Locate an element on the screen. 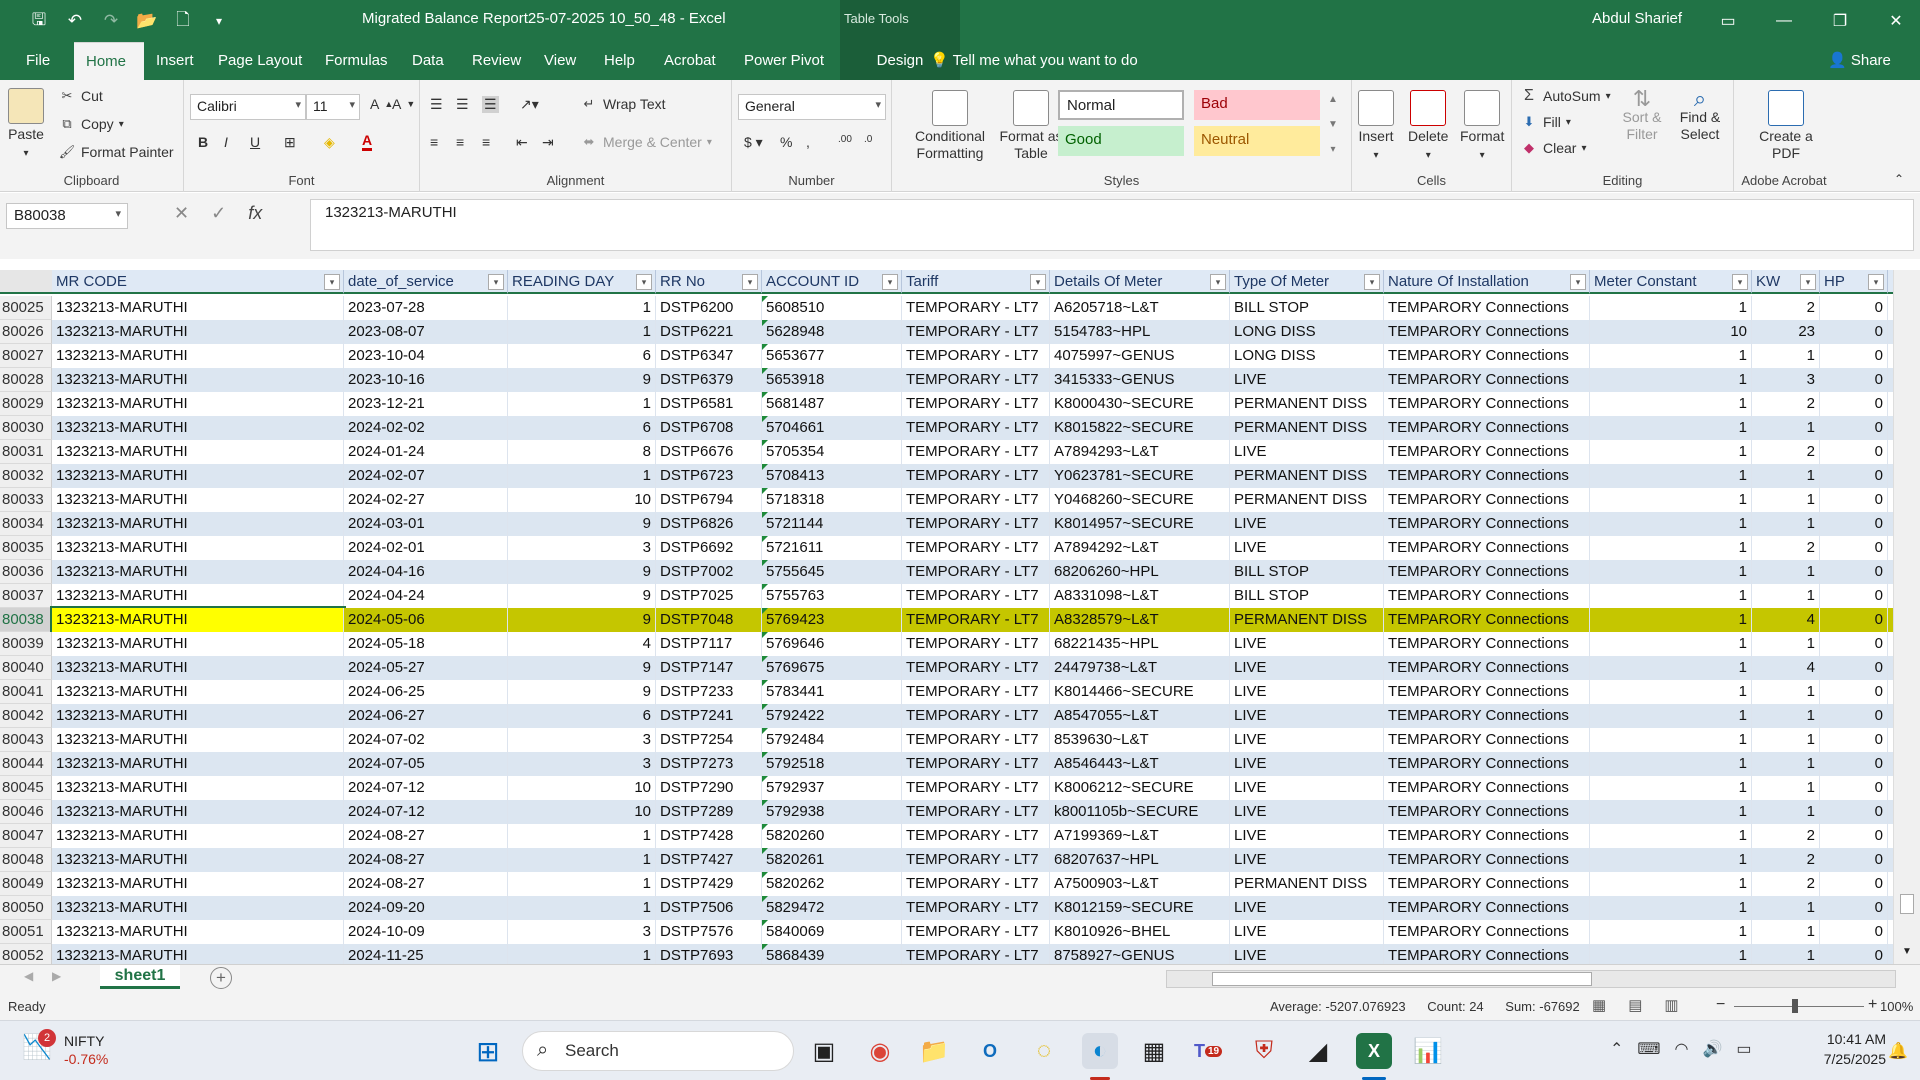 The width and height of the screenshot is (1920, 1080). table-cell: A8331098~L&T is located at coordinates (1140, 596).